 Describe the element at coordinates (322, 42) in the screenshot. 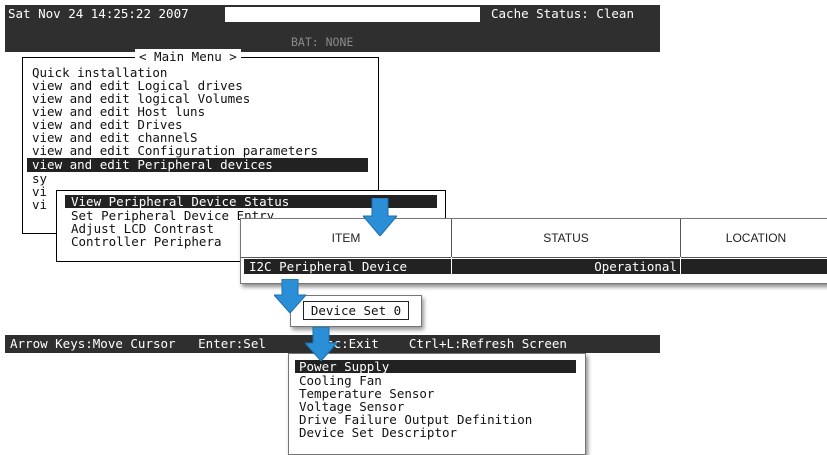

I see `battery-status: BAT: NONE` at that location.